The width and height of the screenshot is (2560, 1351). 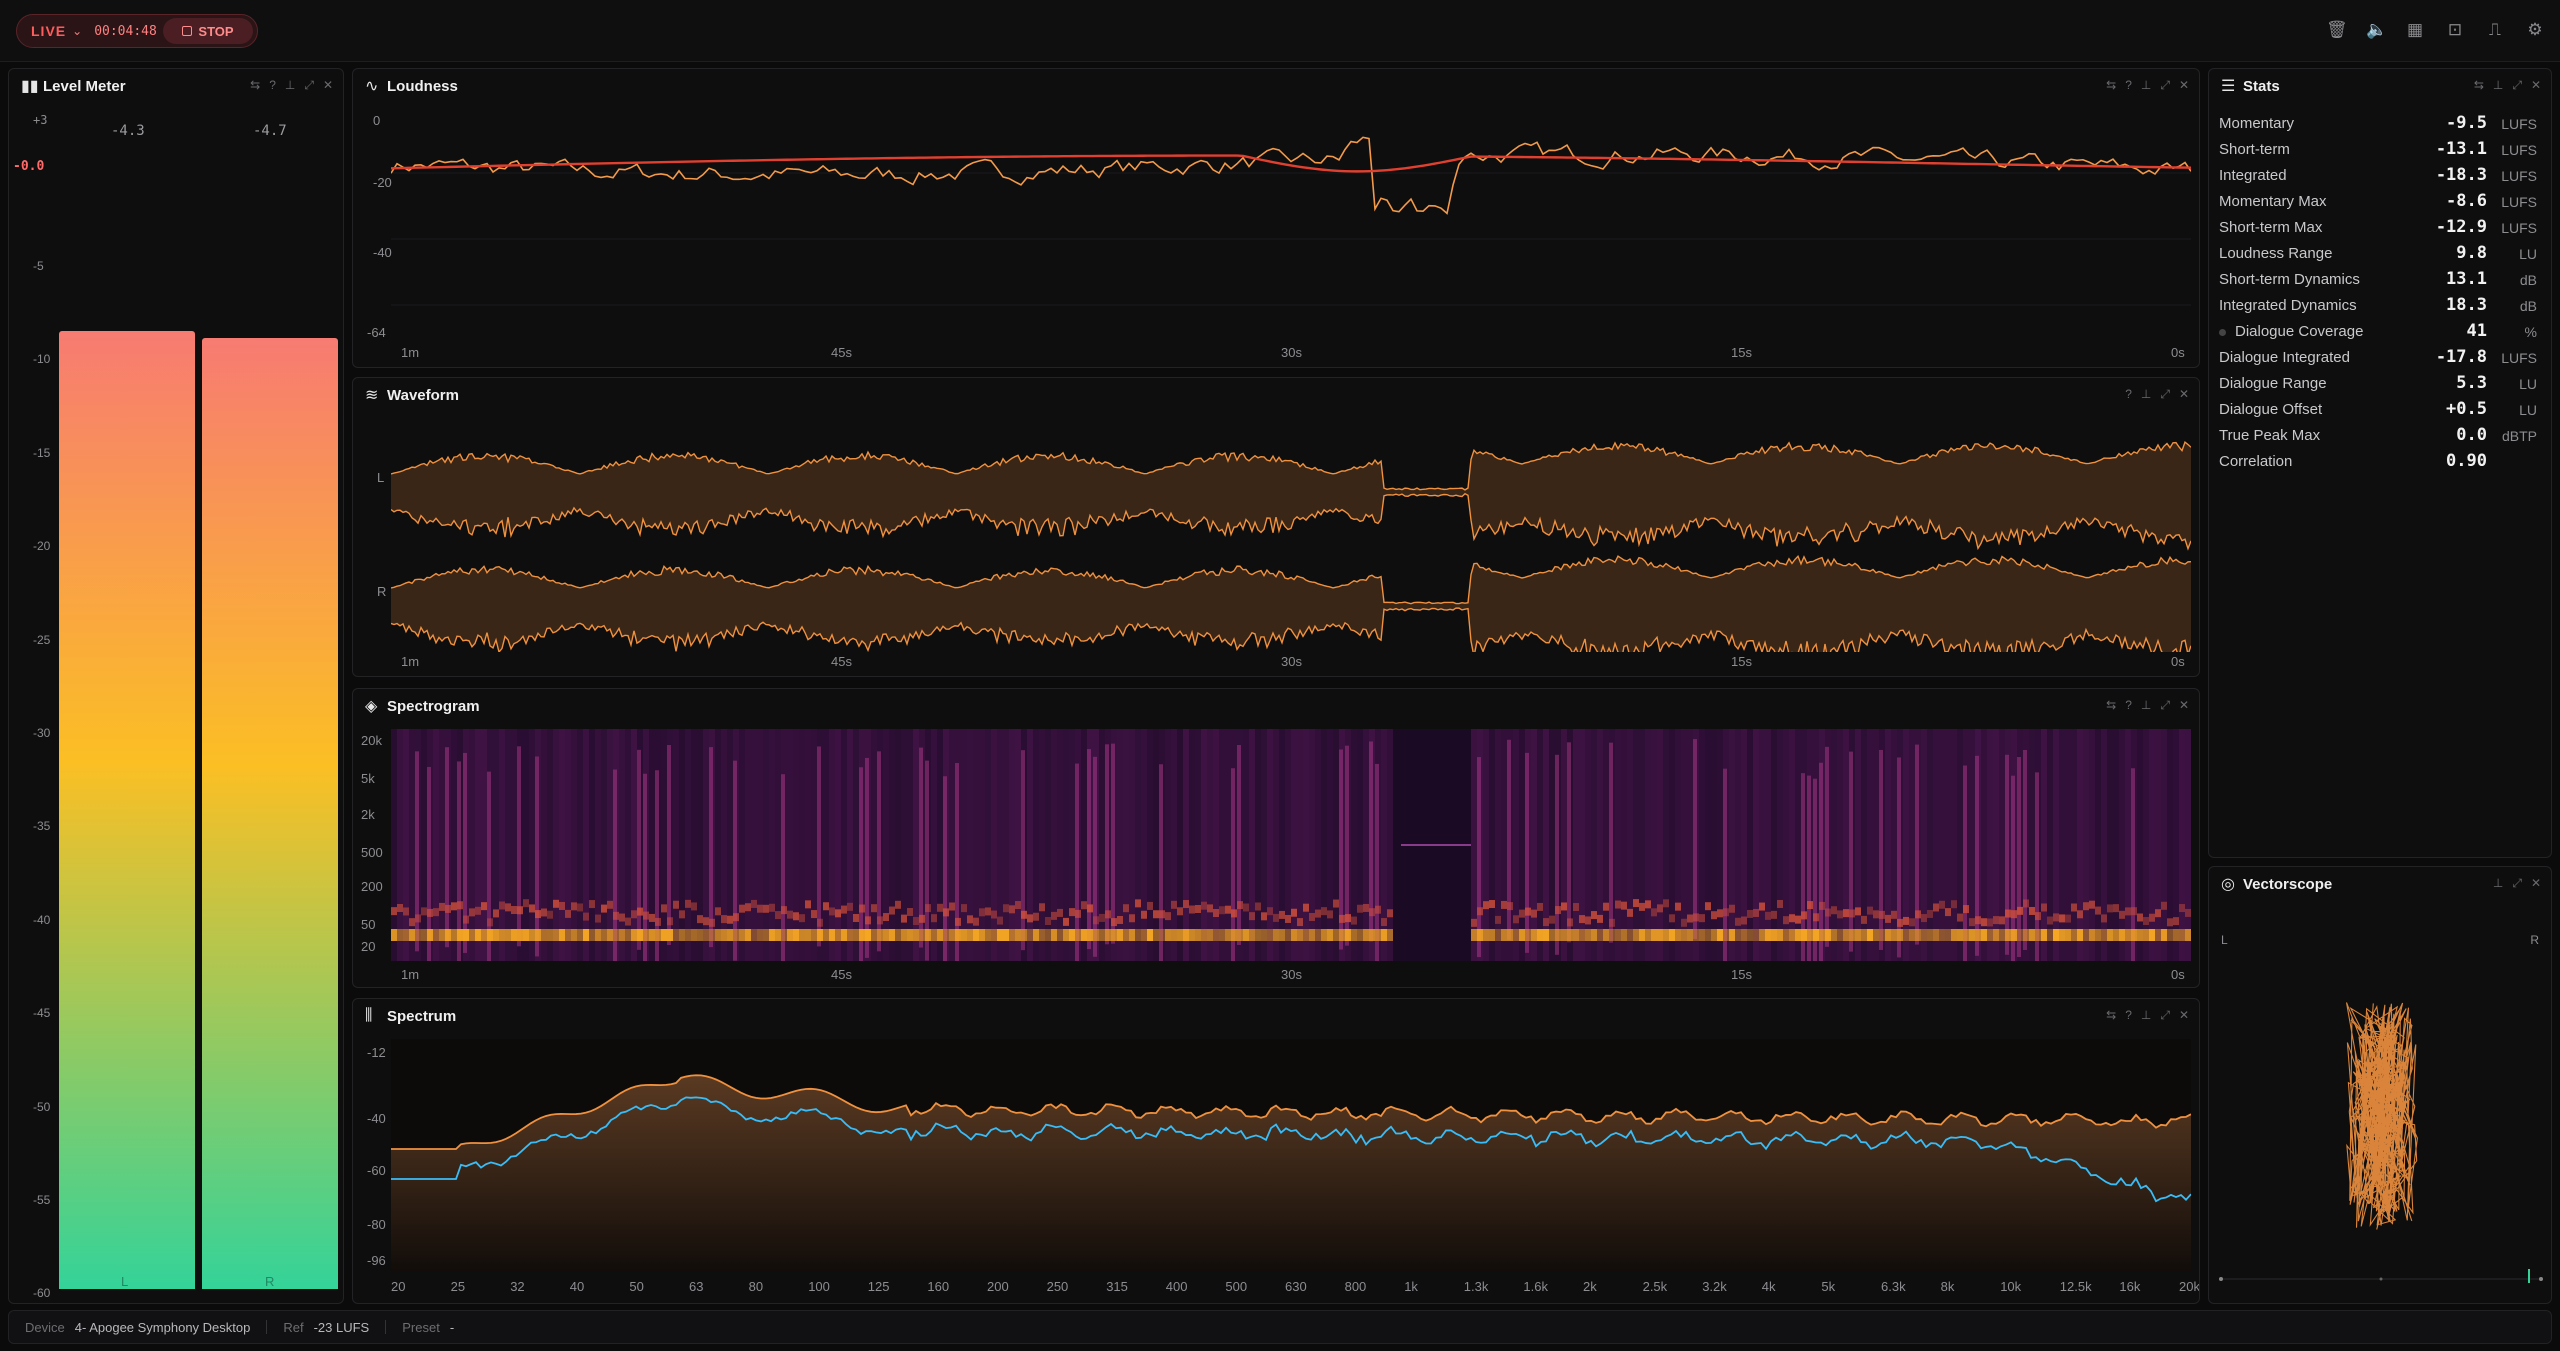 I want to click on stat-label: True Peak Max, so click(x=2270, y=435).